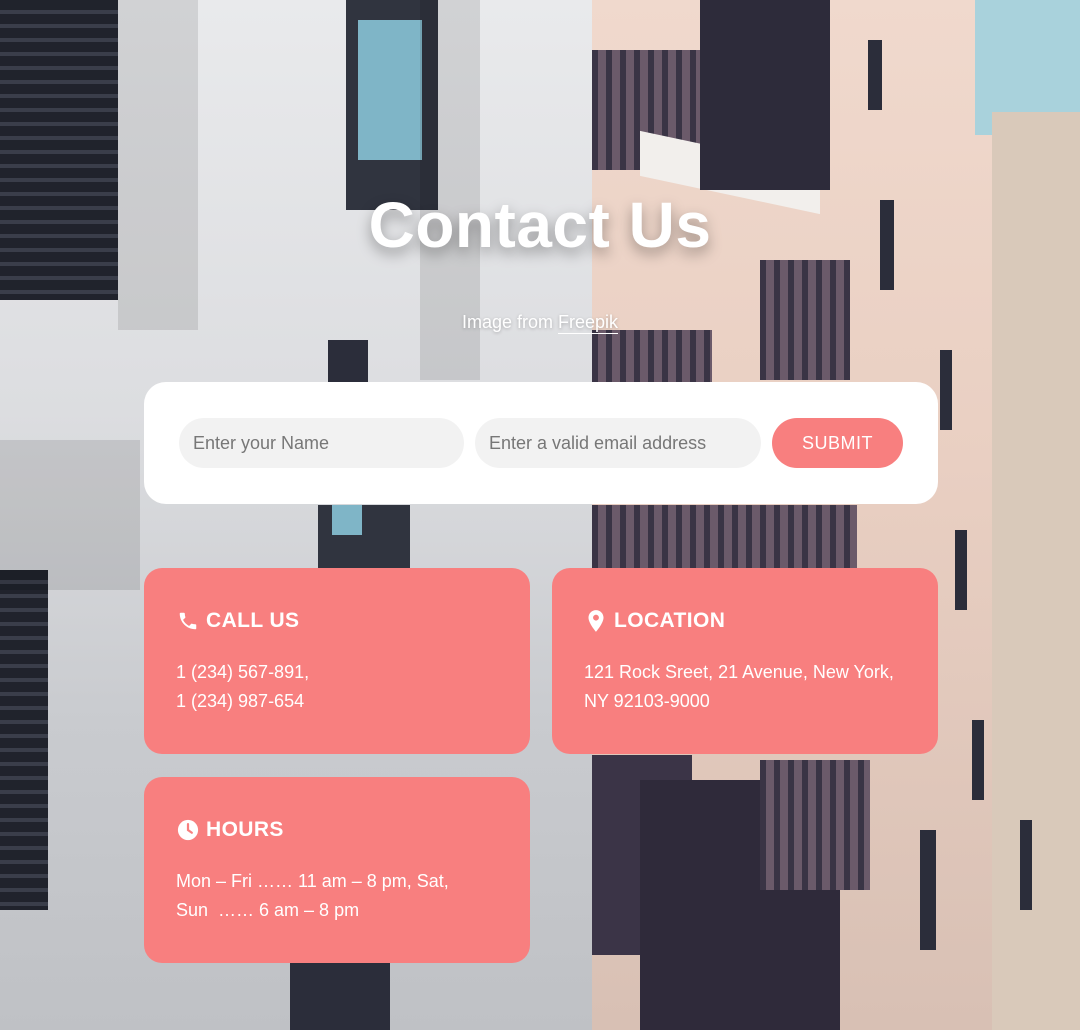 This screenshot has height=1030, width=1080. What do you see at coordinates (337, 687) in the screenshot?
I see `call-us-text: 1 (234) 567-891, 1 (234) 987-654` at bounding box center [337, 687].